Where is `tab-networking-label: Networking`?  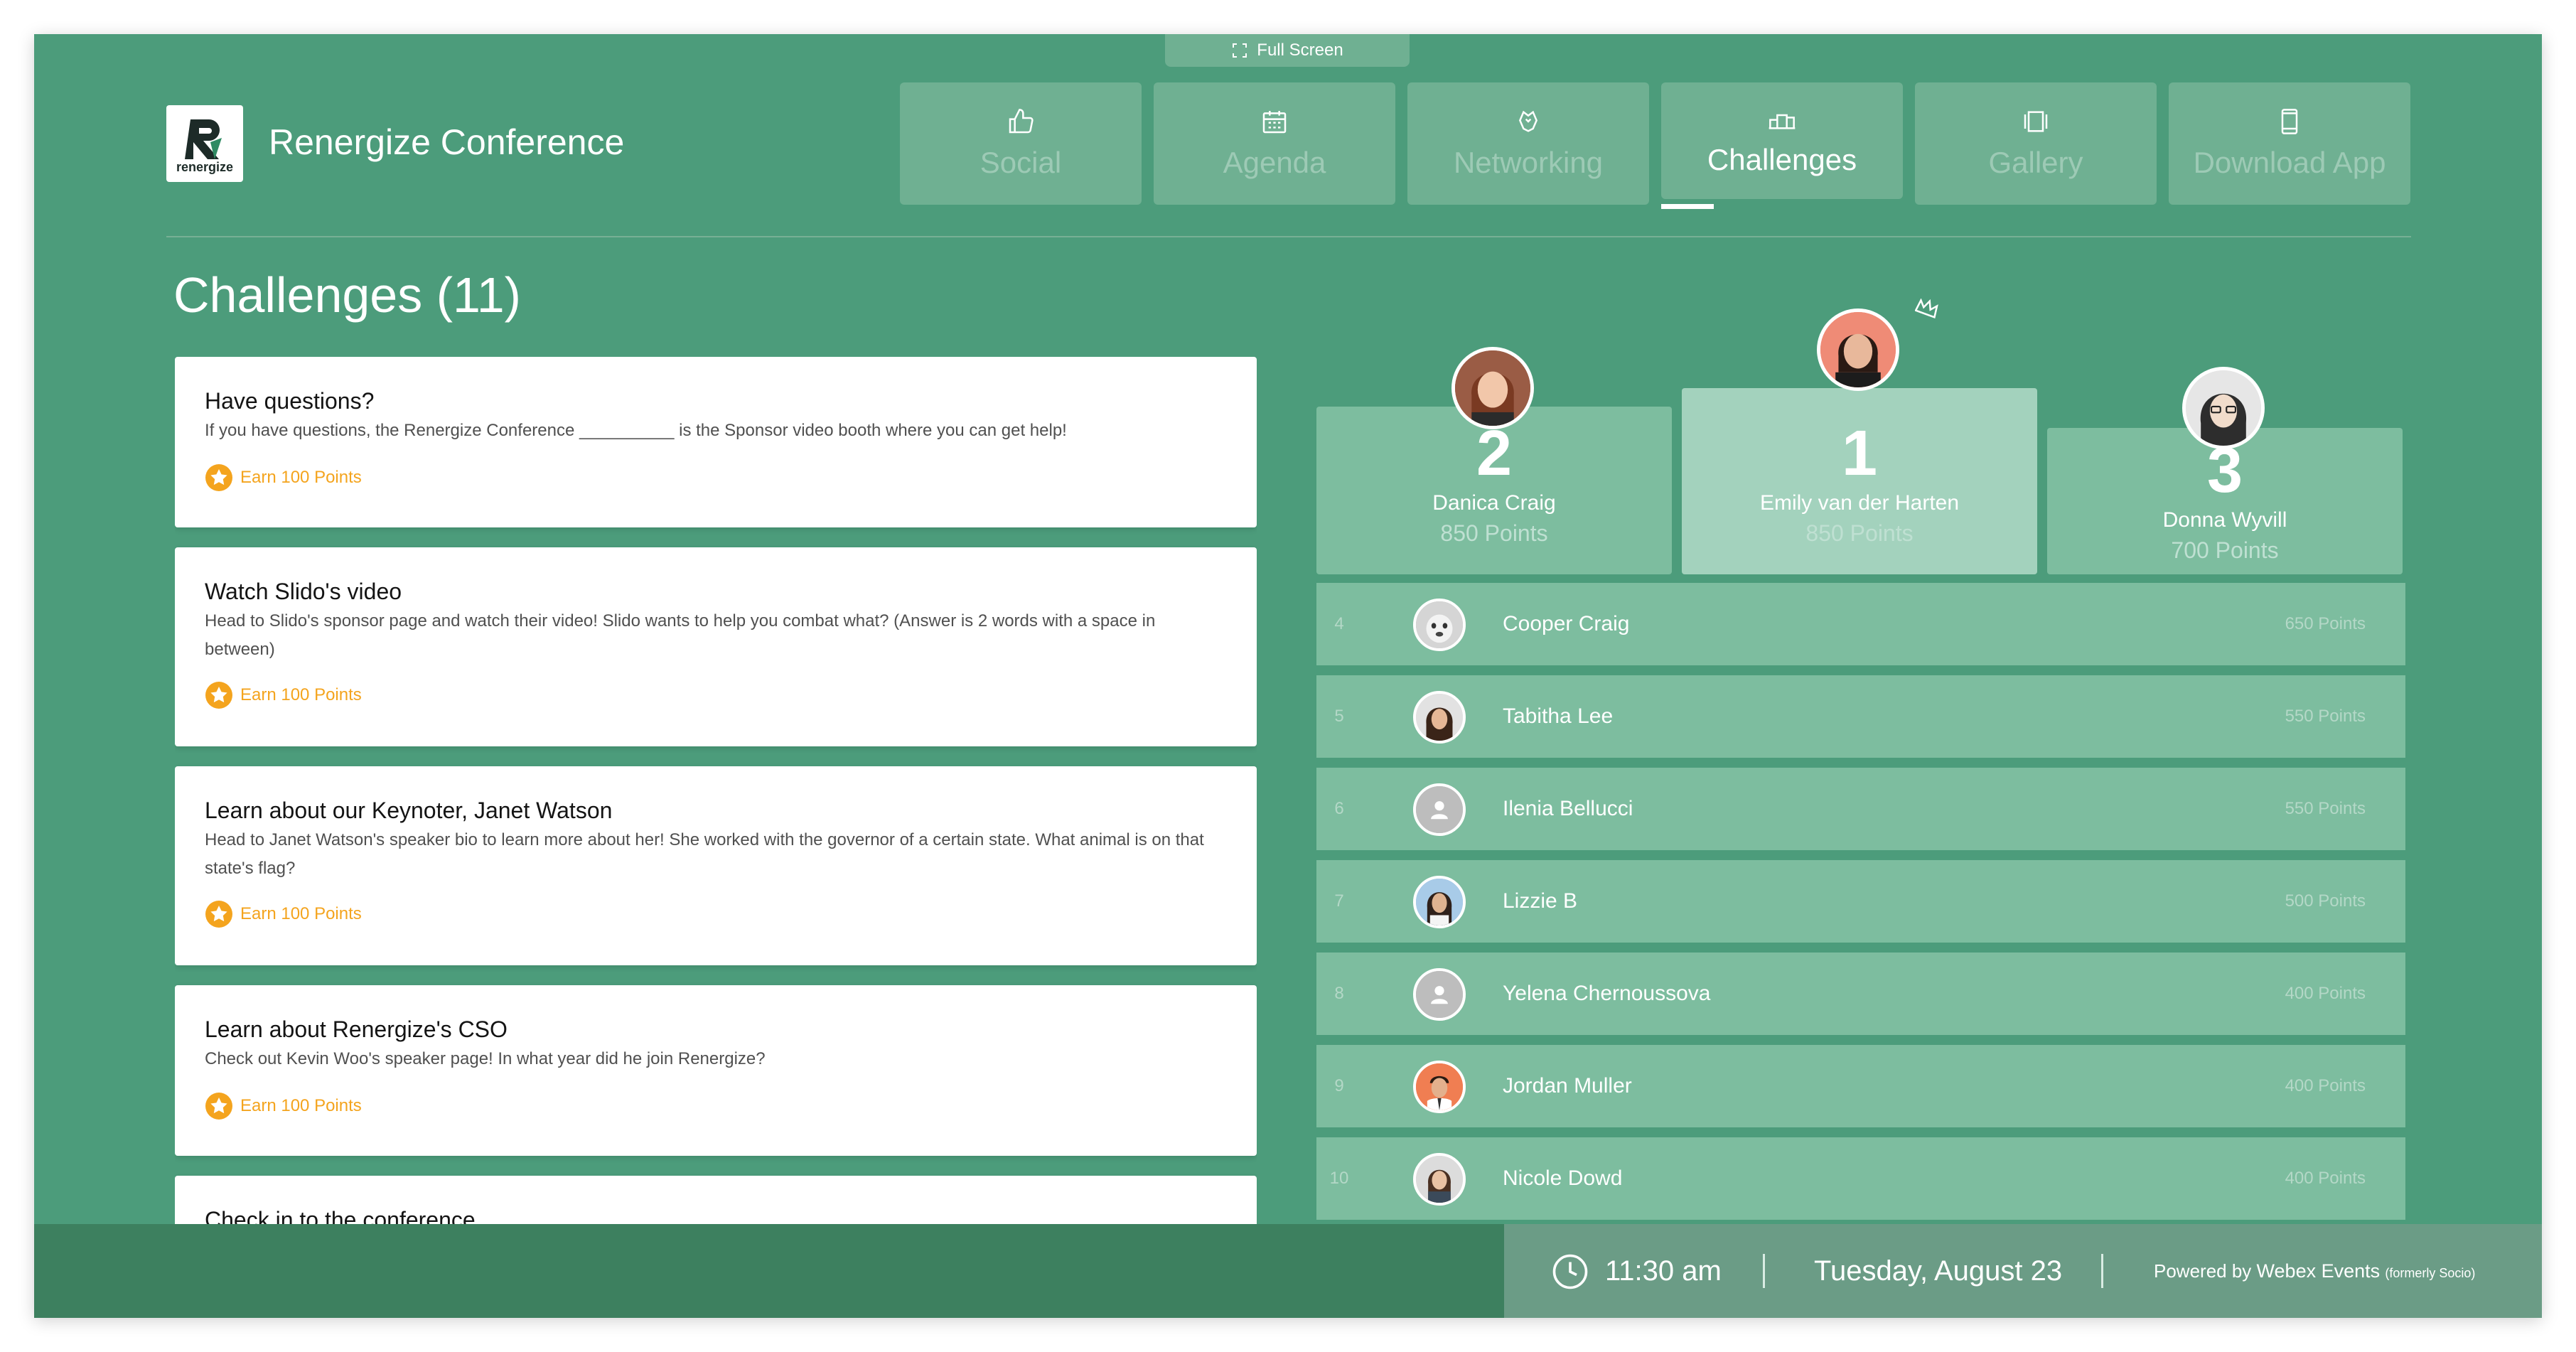 tab-networking-label: Networking is located at coordinates (1528, 162).